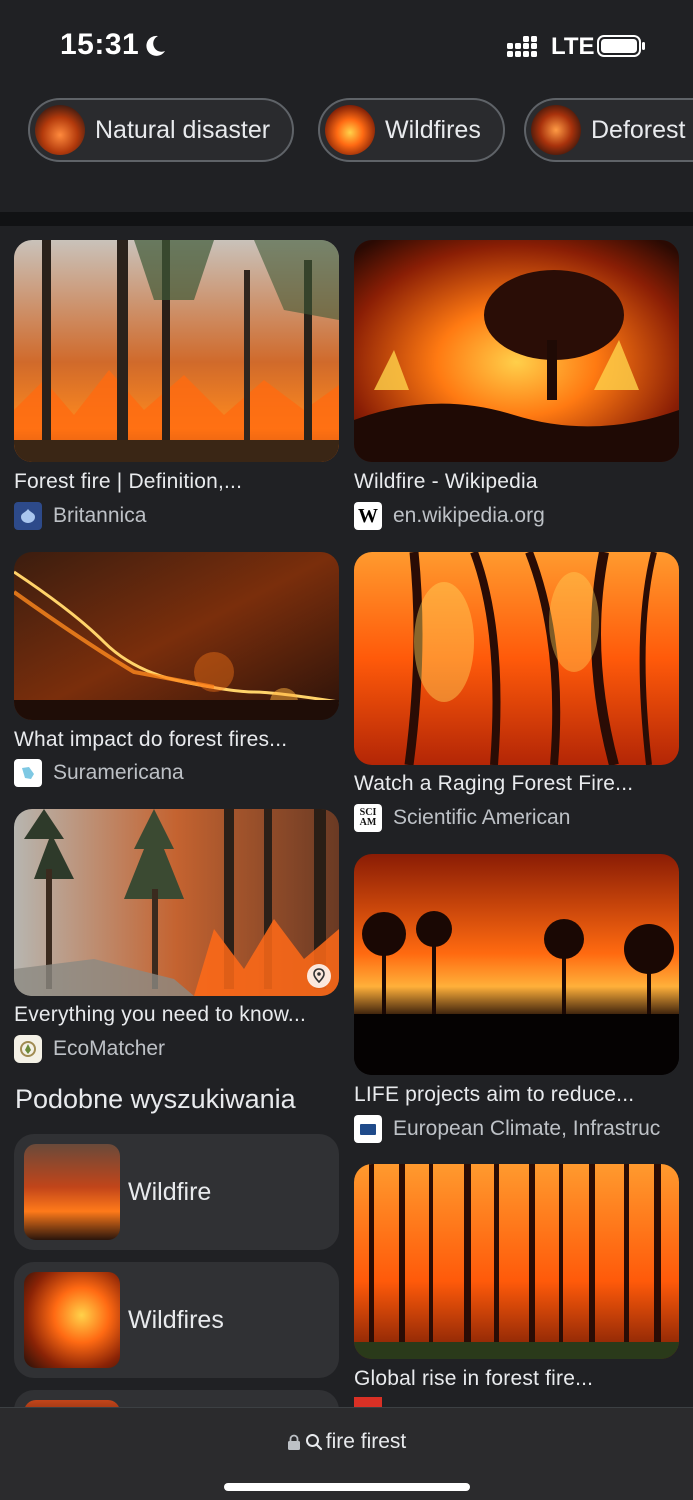 The width and height of the screenshot is (693, 1500). I want to click on eu-icon, so click(368, 1129).